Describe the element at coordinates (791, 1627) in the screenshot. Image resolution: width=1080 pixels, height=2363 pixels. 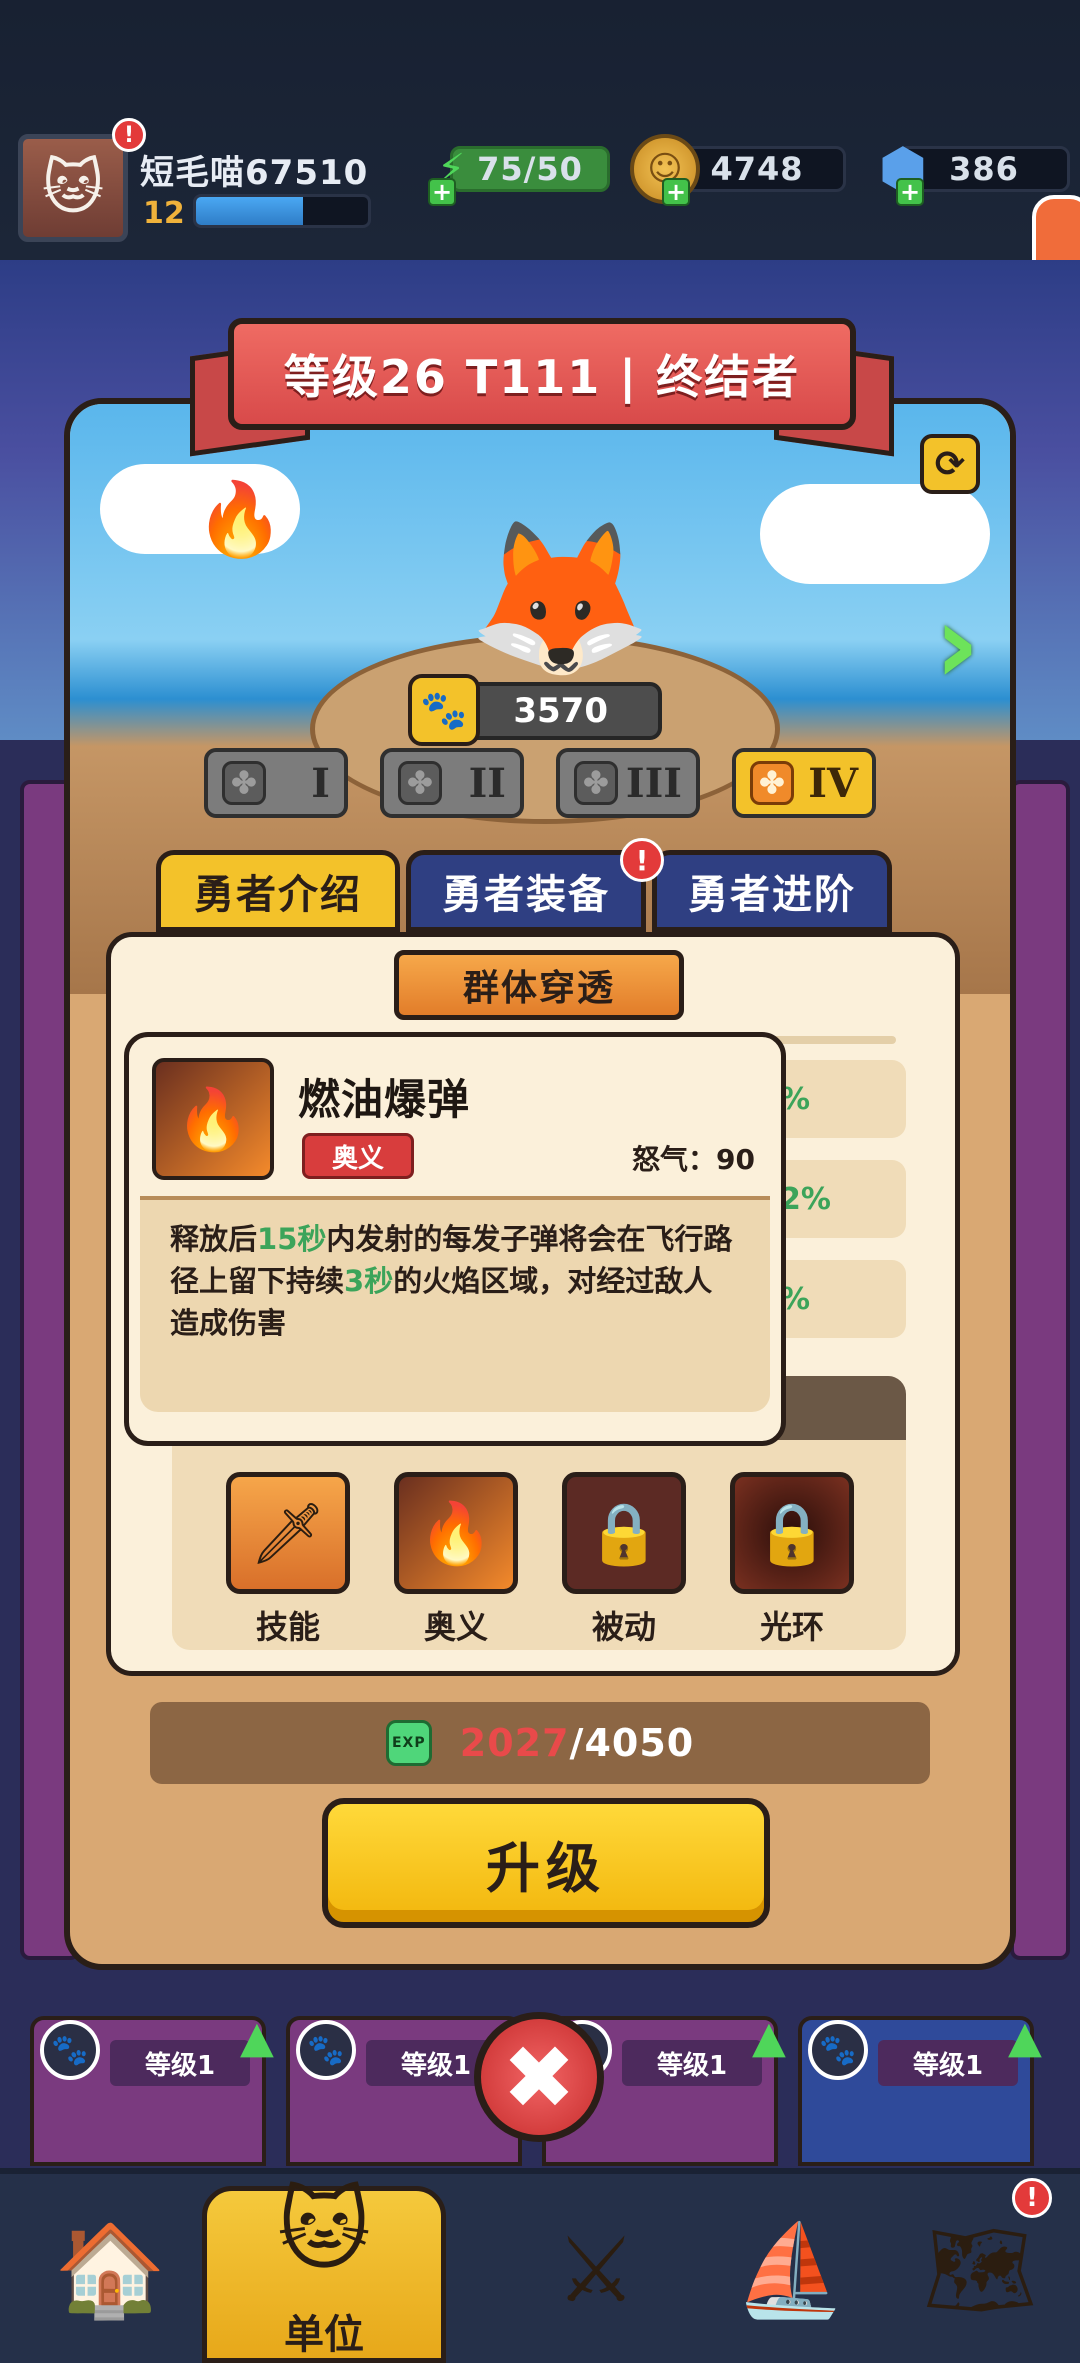
I see `skill-label: 光环` at that location.